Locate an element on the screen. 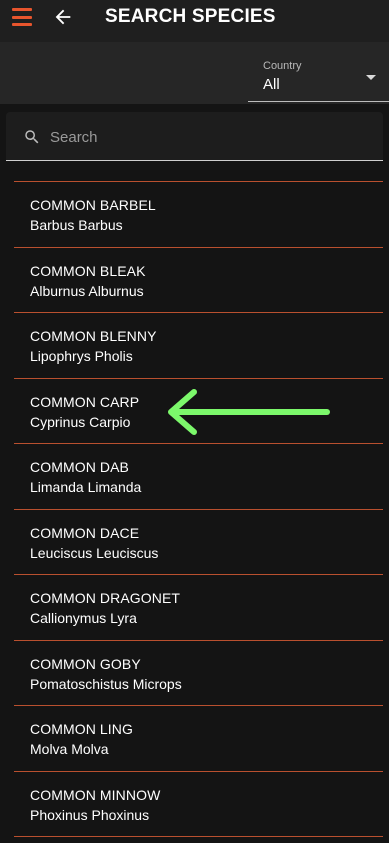 Image resolution: width=389 pixels, height=843 pixels. species-item-common-bleak: COMMON BLEAK Alburnus Alburnus is located at coordinates (198, 280).